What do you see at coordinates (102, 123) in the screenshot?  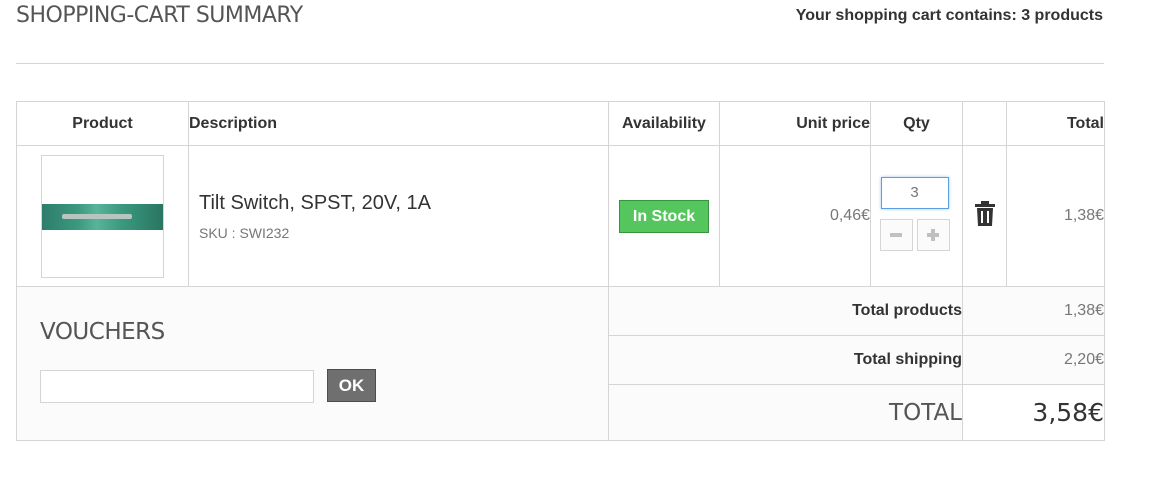 I see `column-header-product: Product` at bounding box center [102, 123].